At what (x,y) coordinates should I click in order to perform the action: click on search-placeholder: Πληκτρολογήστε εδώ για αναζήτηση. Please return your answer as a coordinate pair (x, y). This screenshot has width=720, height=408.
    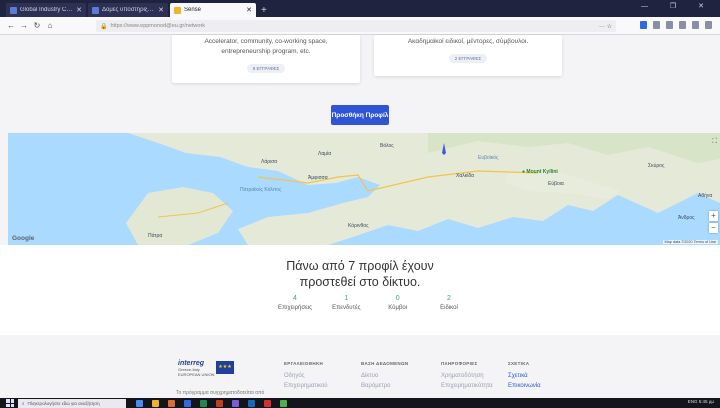
    Looking at the image, I should click on (63, 403).